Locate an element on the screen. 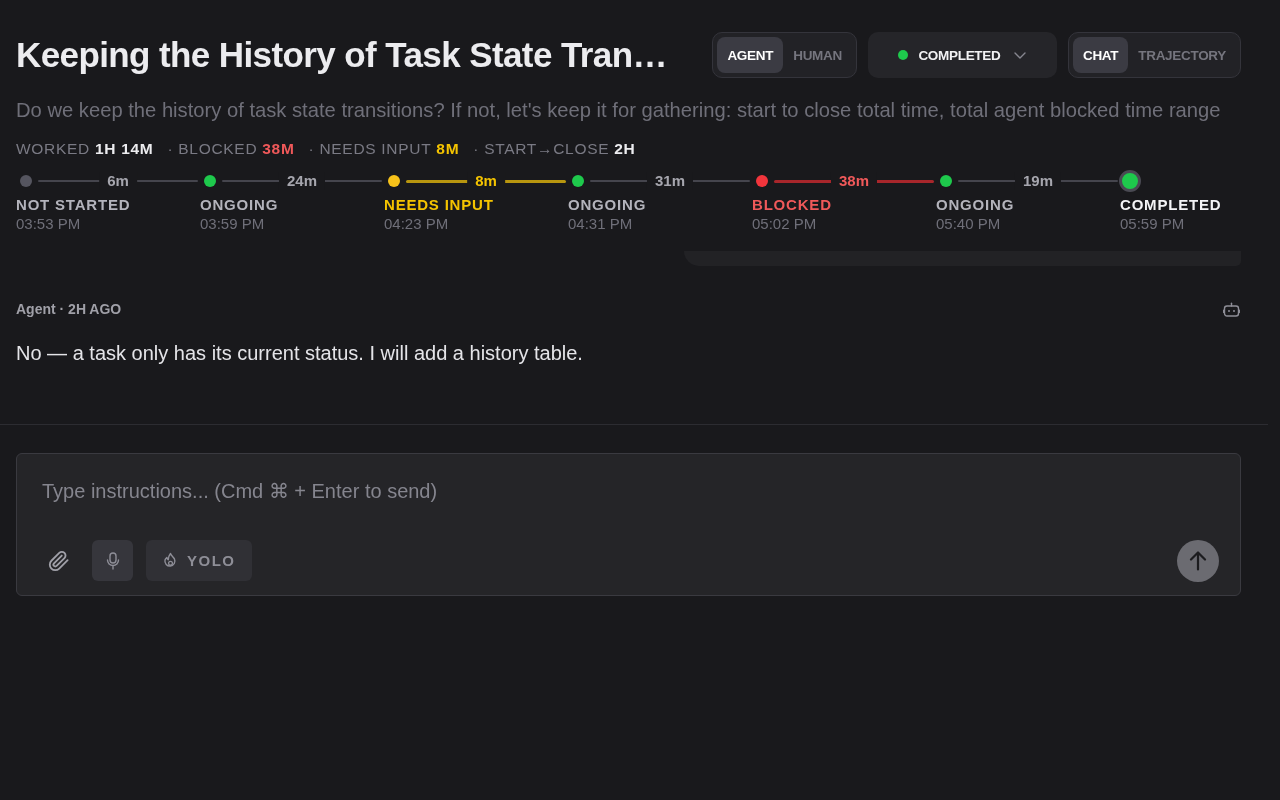  time-label: 05:40 PM is located at coordinates (969, 224).